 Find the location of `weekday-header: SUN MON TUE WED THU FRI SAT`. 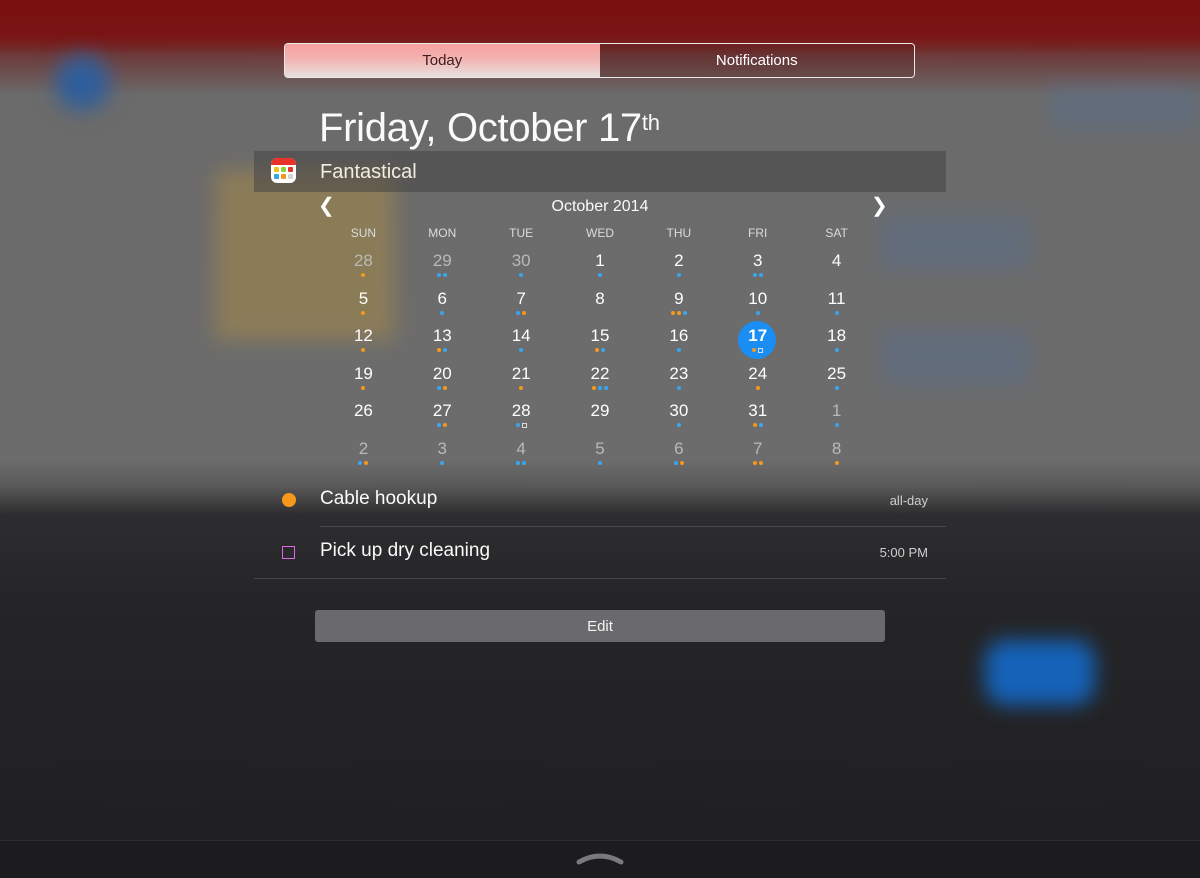

weekday-header: SUN MON TUE WED THU FRI SAT is located at coordinates (600, 233).